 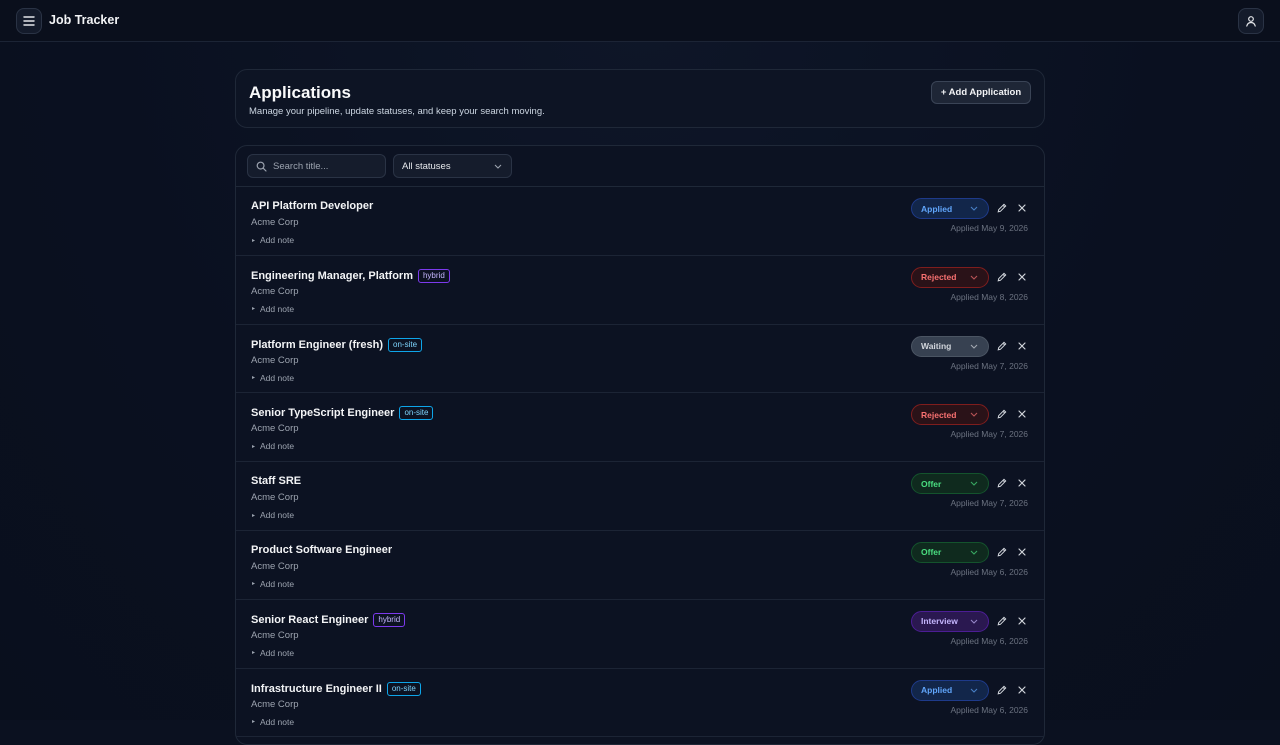 I want to click on row-title-group: Senior TypeScript Engineer on-site, so click(x=342, y=413).